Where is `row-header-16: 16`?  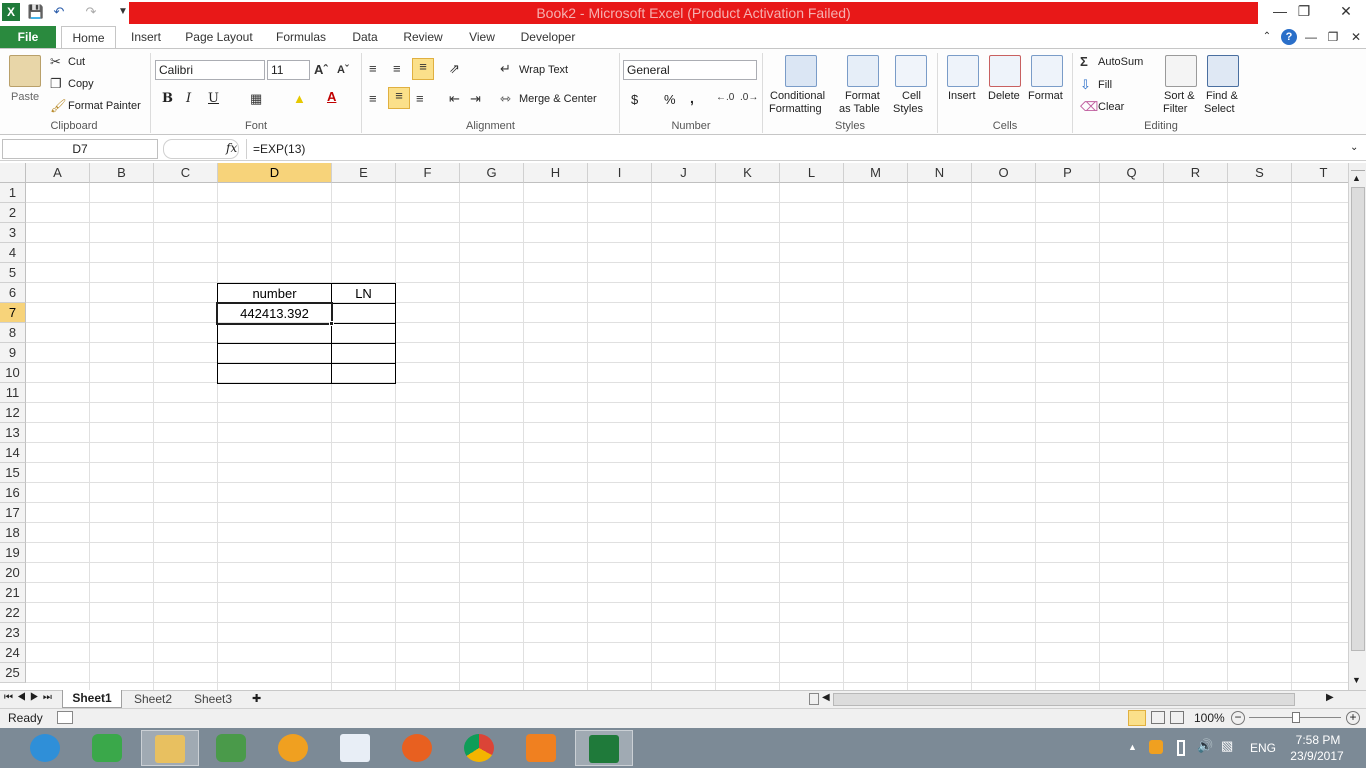 row-header-16: 16 is located at coordinates (13, 493).